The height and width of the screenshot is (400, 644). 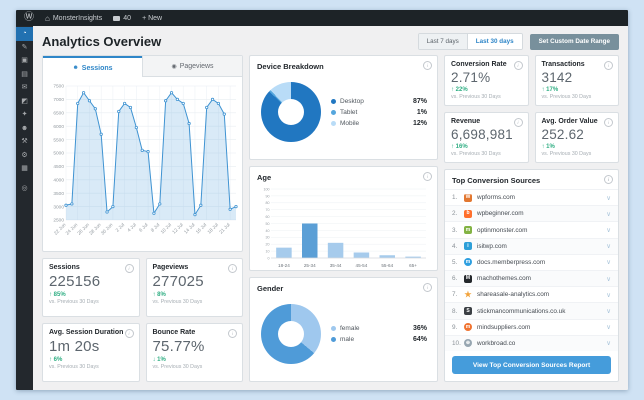 What do you see at coordinates (24, 189) in the screenshot?
I see `menu-collapse: ◎` at bounding box center [24, 189].